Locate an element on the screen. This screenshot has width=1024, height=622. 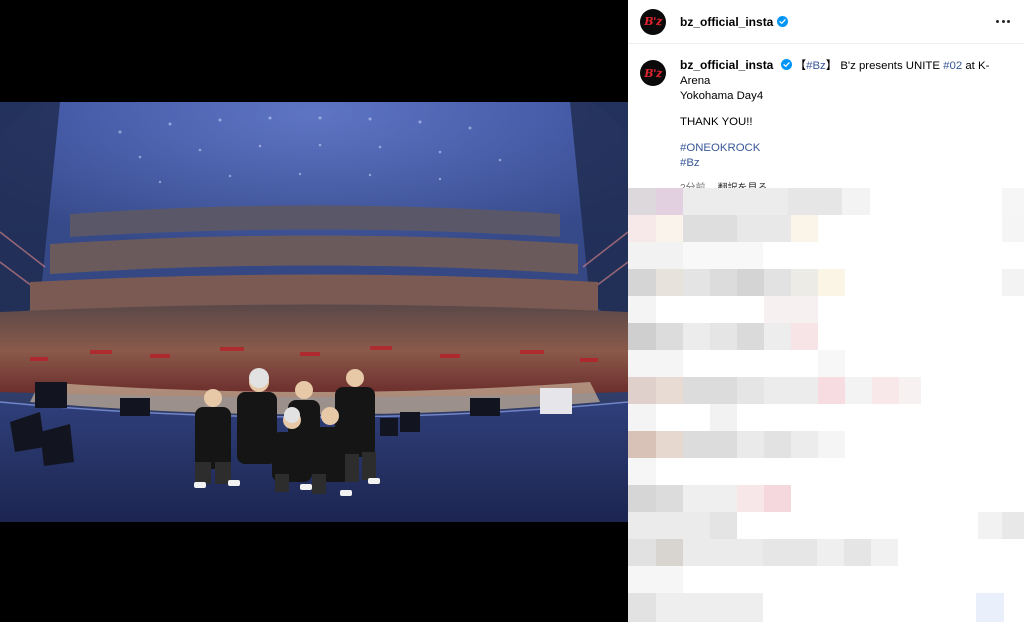
caption-avatar: B'z is located at coordinates (653, 73).